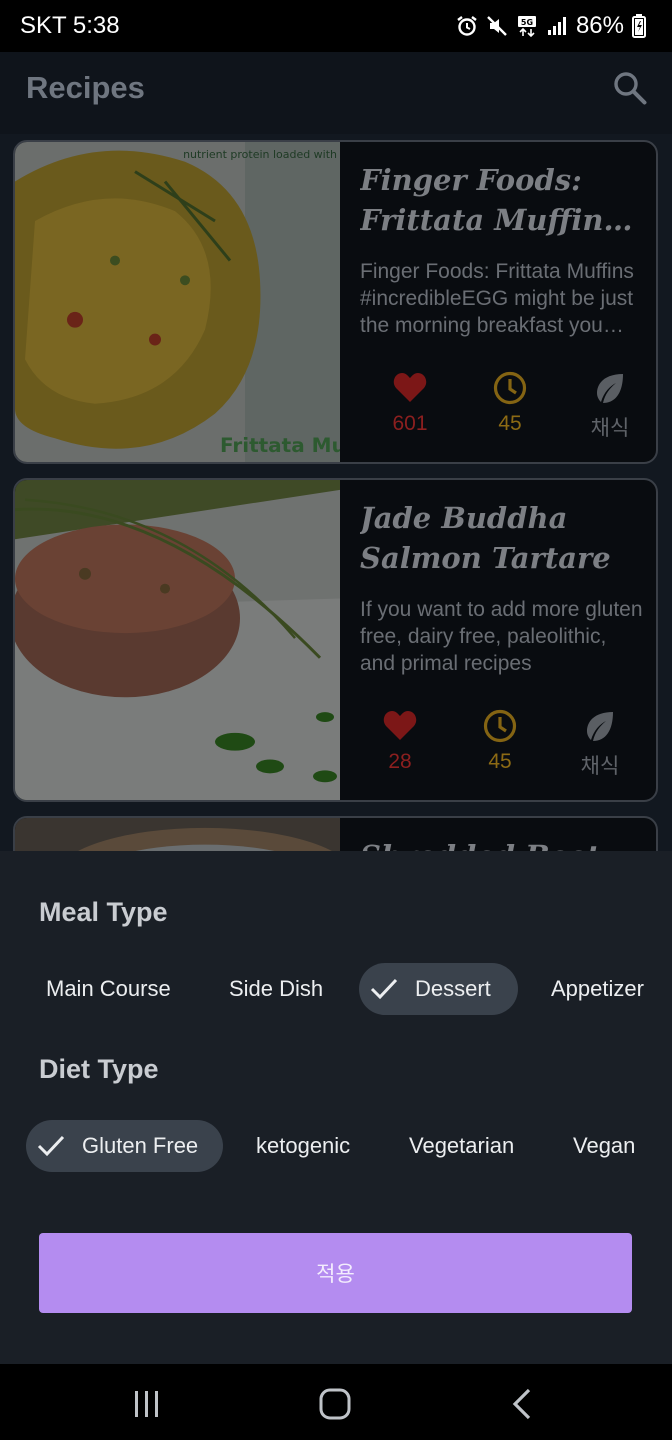  What do you see at coordinates (177, 302) in the screenshot?
I see `recipe-image: nutrient protein loaded with Frittata Mu` at bounding box center [177, 302].